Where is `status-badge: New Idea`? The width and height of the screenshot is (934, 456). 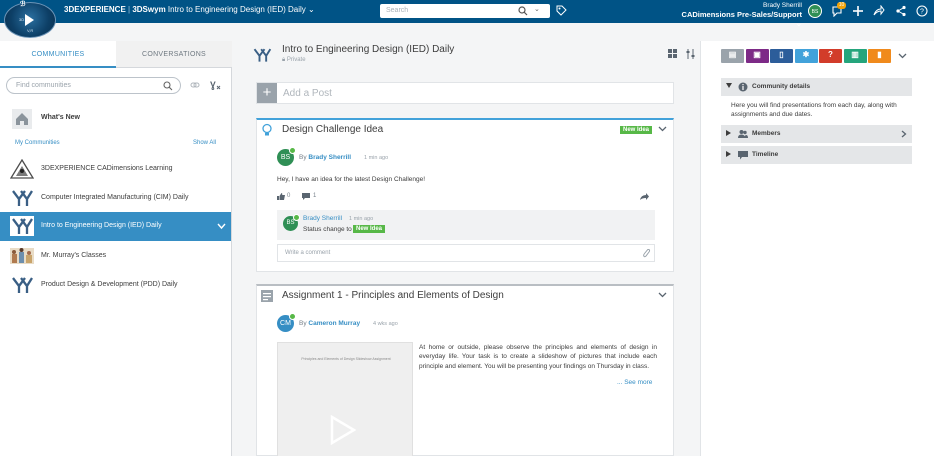 status-badge: New Idea is located at coordinates (636, 130).